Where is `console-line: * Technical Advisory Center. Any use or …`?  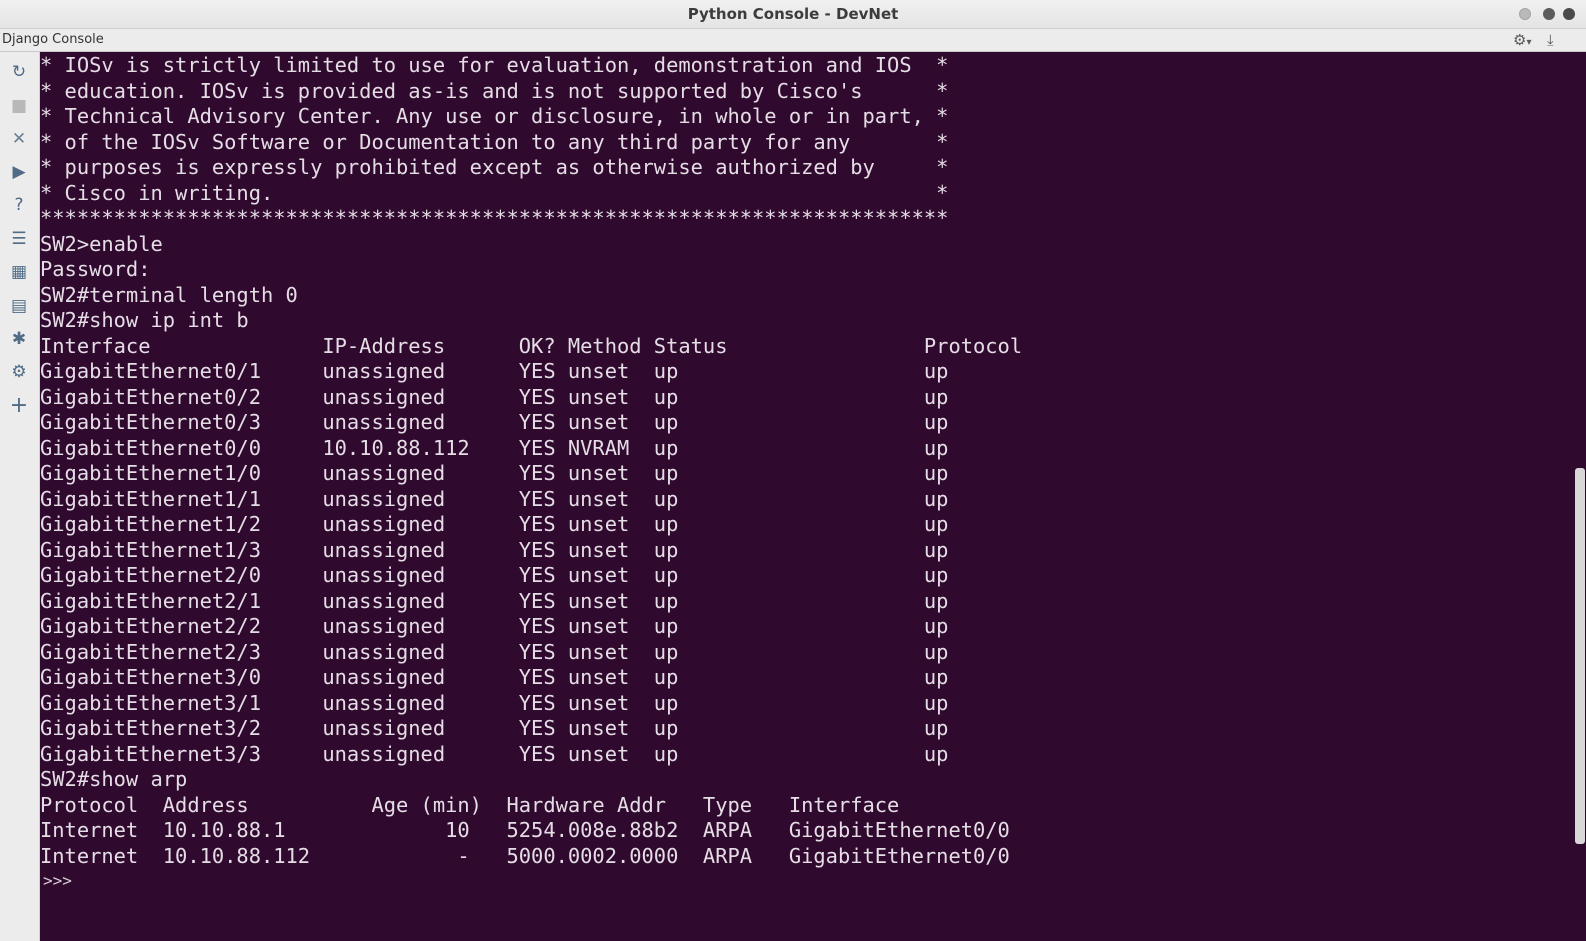
console-line: * Technical Advisory Center. Any use or … is located at coordinates (494, 116).